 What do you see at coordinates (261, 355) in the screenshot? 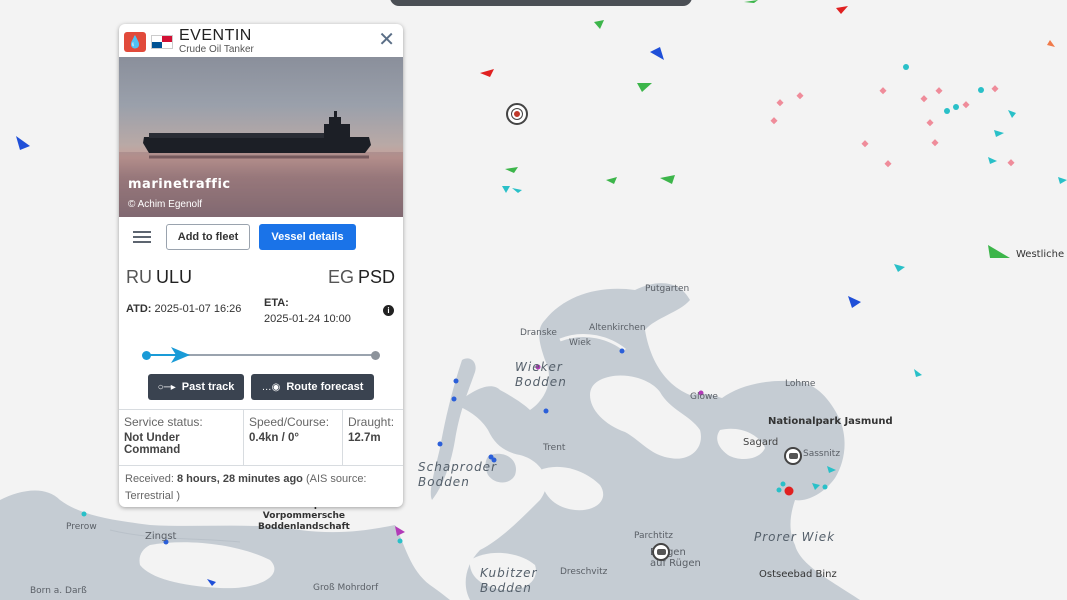
I see `voyage-progress-bar` at bounding box center [261, 355].